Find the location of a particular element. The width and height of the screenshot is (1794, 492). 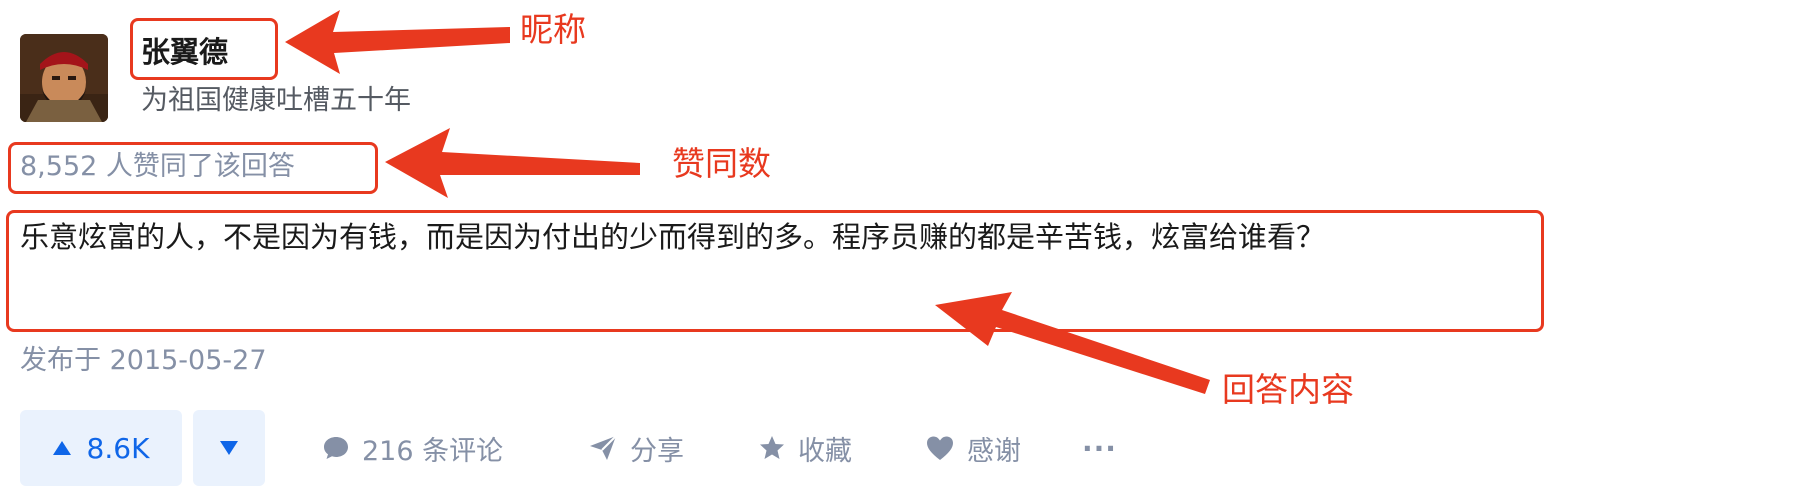

star-icon is located at coordinates (772, 447).